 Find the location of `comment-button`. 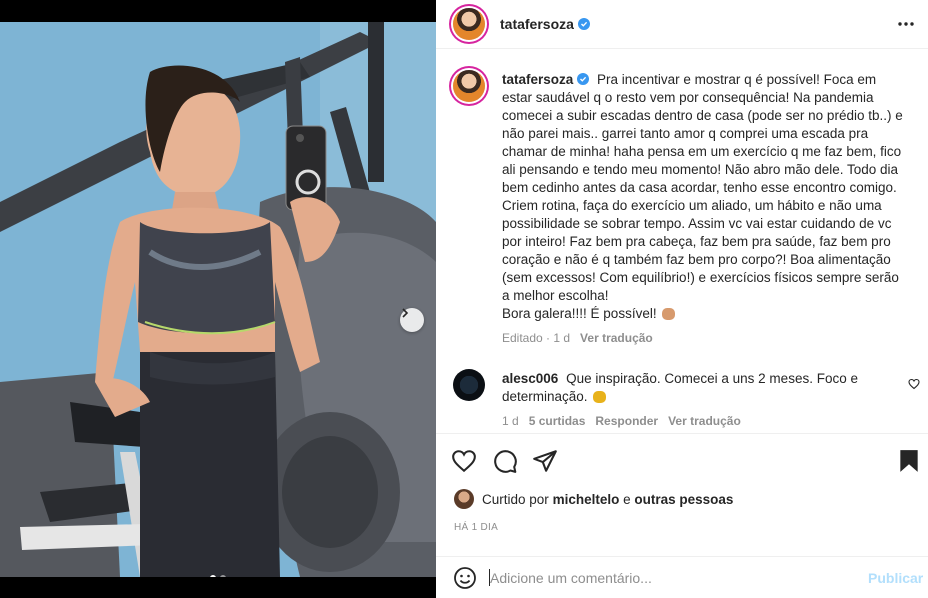

comment-button is located at coordinates (505, 461).